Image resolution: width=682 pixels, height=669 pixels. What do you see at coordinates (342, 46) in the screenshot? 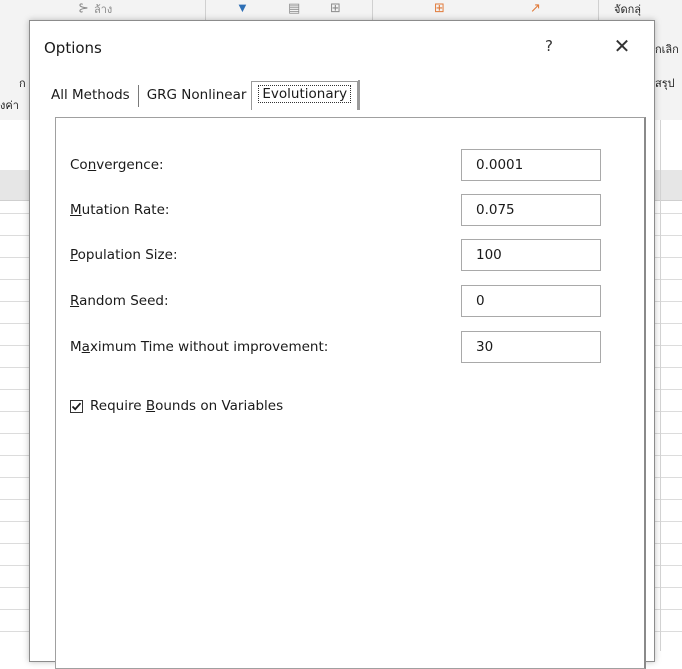
I see `dialog-titlebar: Options ? ✕` at bounding box center [342, 46].